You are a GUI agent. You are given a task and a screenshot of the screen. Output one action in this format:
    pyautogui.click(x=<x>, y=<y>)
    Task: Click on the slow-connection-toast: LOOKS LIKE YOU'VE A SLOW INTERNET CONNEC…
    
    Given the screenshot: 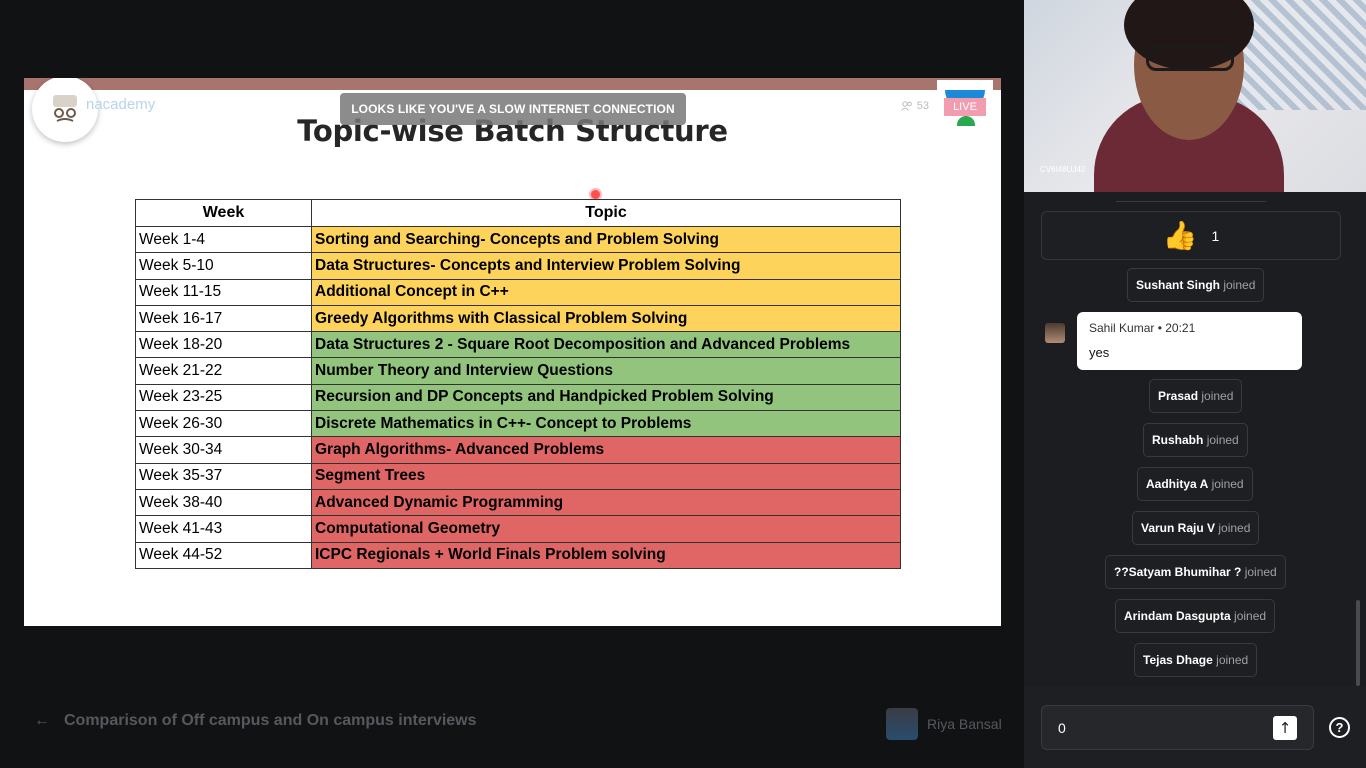 What is the action you would take?
    pyautogui.click(x=513, y=109)
    